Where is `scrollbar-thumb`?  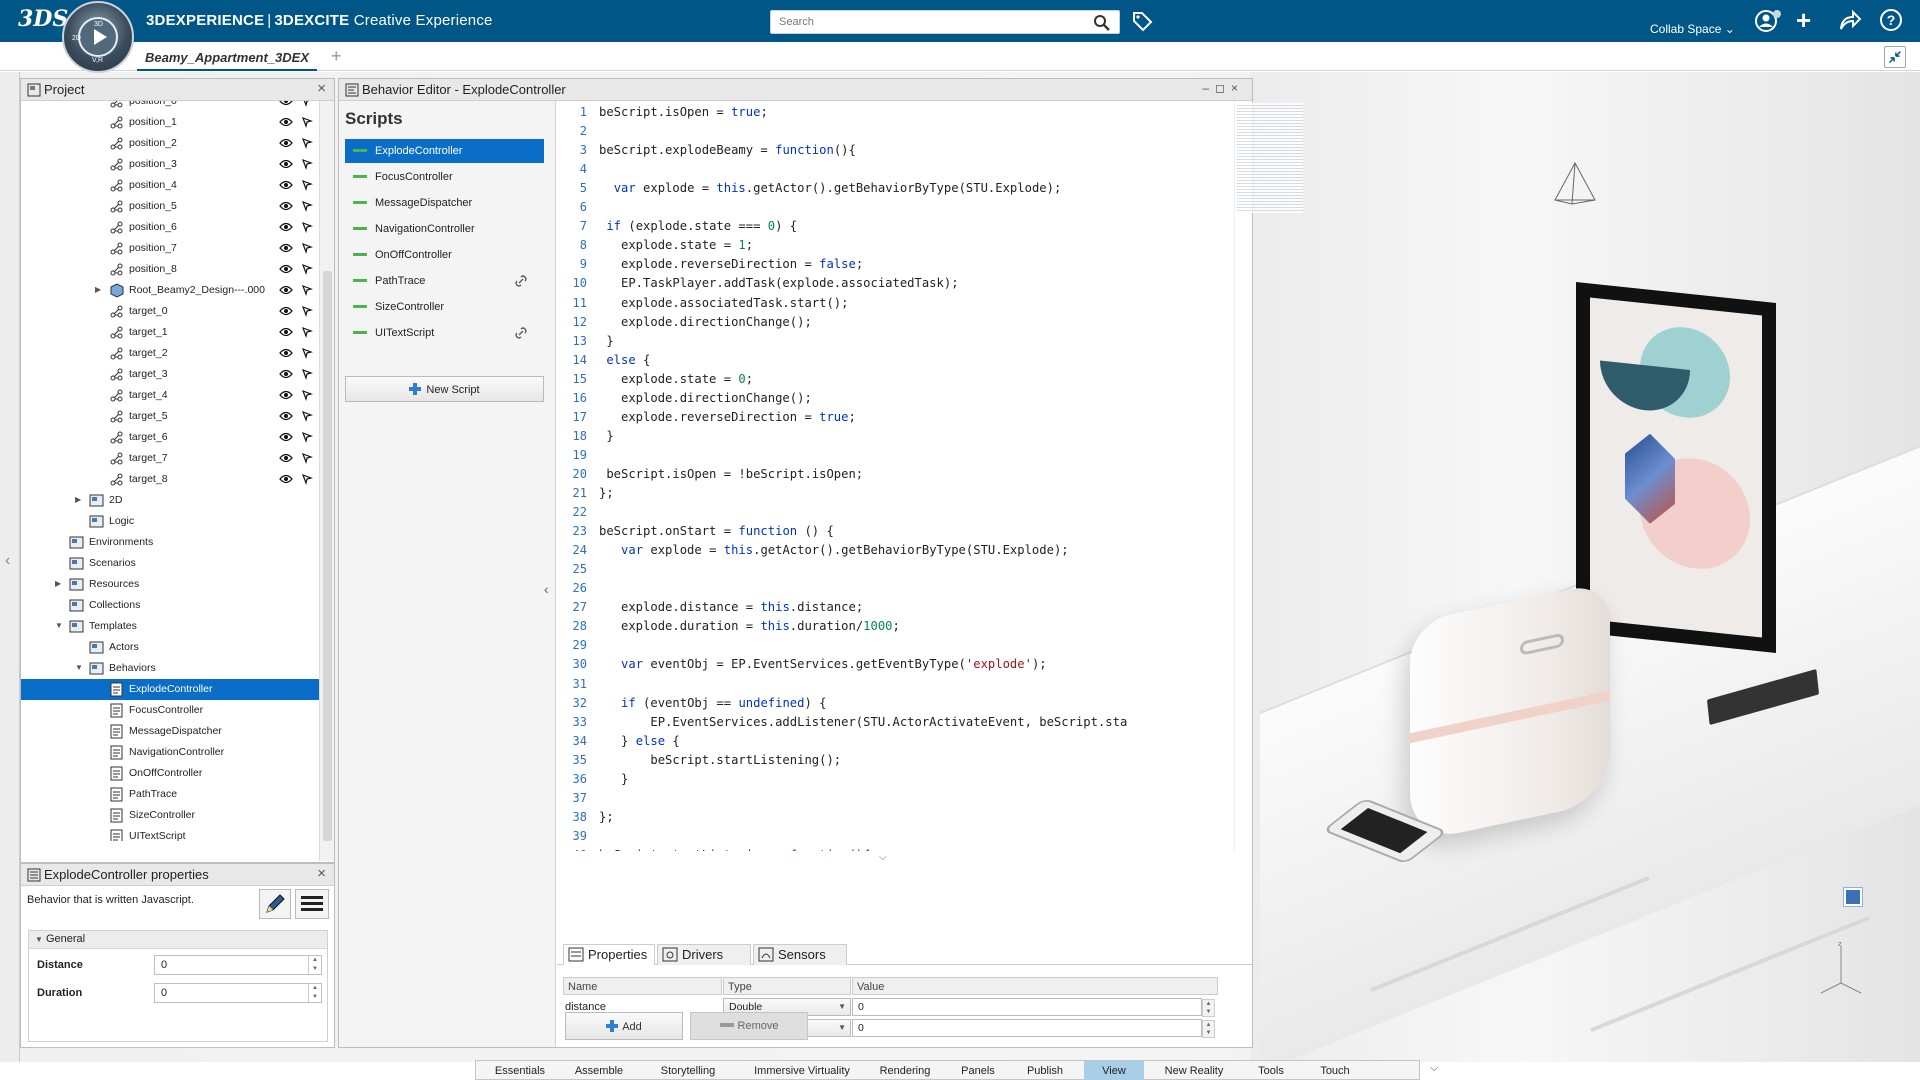 scrollbar-thumb is located at coordinates (327, 556).